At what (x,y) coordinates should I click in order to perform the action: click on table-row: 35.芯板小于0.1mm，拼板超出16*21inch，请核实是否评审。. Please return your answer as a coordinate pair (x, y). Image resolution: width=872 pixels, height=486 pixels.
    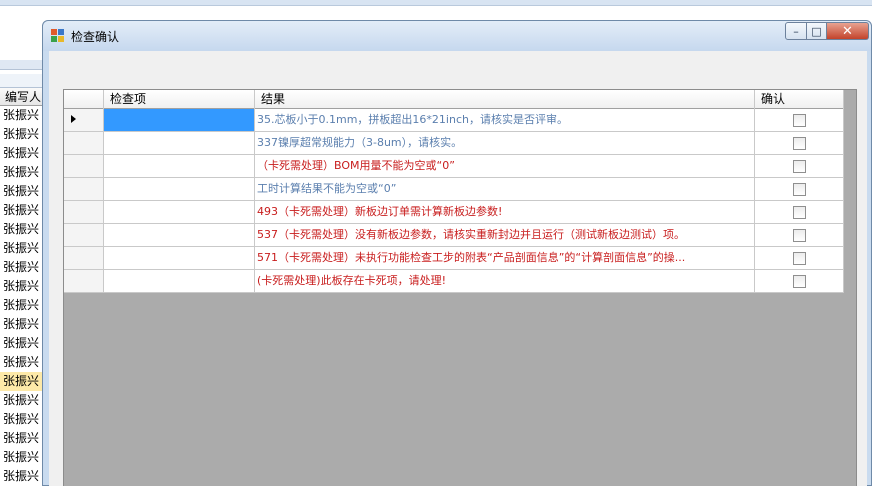
    Looking at the image, I should click on (454, 120).